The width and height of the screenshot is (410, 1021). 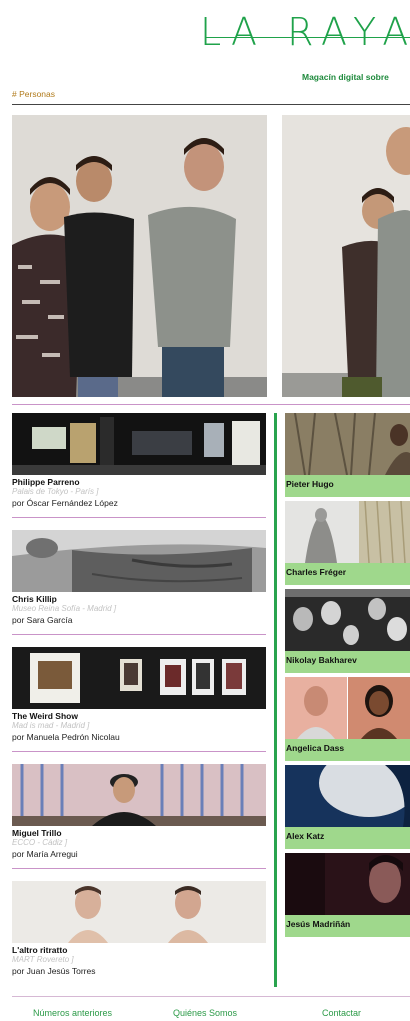 I want to click on hero-image-secondary, so click(x=346, y=256).